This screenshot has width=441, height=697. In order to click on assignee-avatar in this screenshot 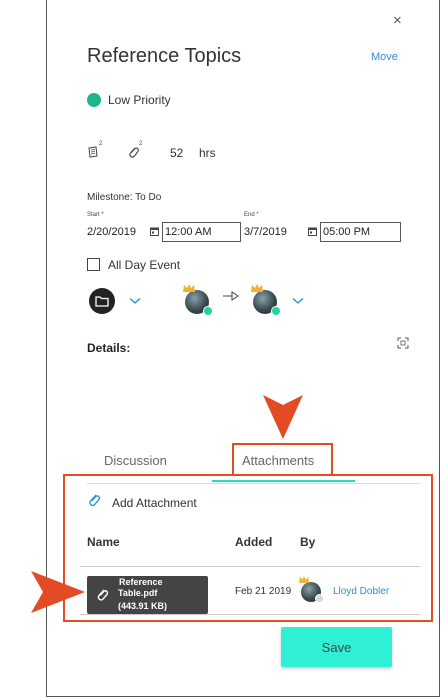, I will do `click(198, 300)`.